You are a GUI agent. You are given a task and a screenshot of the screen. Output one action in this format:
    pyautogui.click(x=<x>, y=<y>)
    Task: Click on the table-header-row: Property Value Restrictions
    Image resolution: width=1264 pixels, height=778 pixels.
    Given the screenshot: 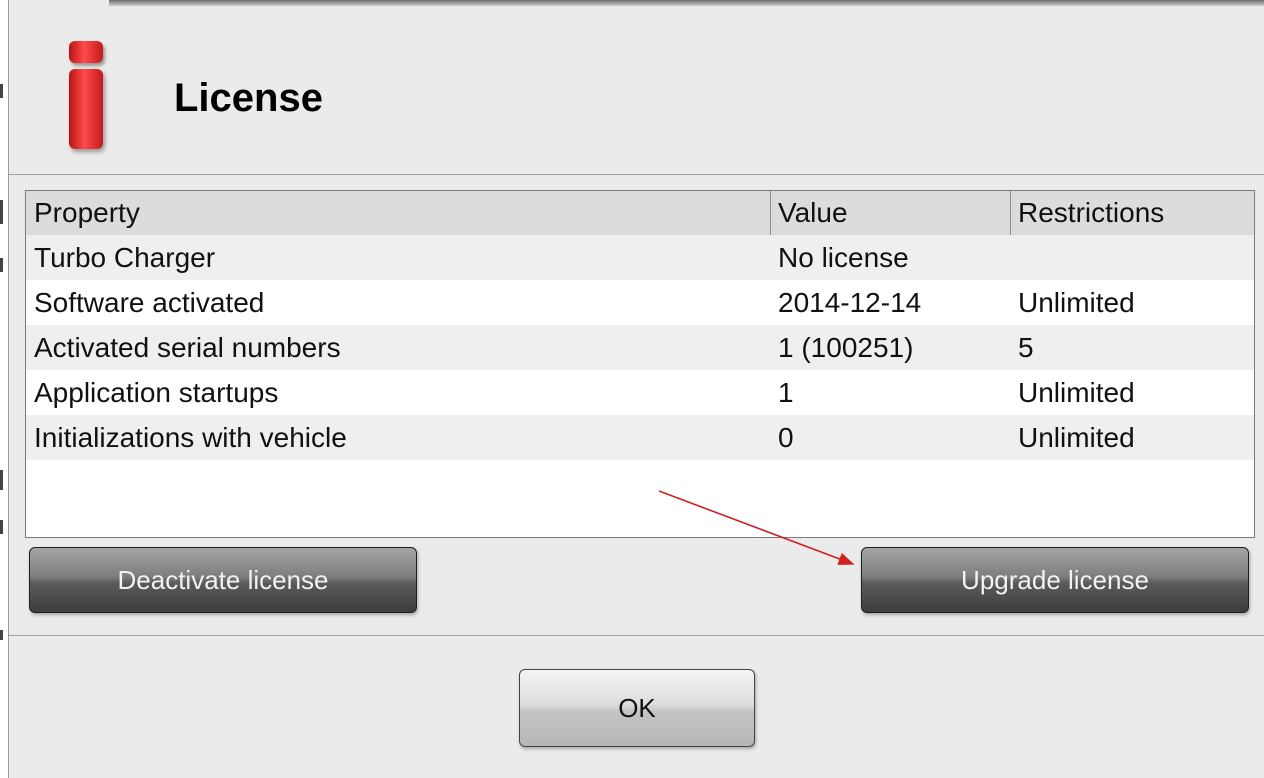 What is the action you would take?
    pyautogui.click(x=640, y=213)
    